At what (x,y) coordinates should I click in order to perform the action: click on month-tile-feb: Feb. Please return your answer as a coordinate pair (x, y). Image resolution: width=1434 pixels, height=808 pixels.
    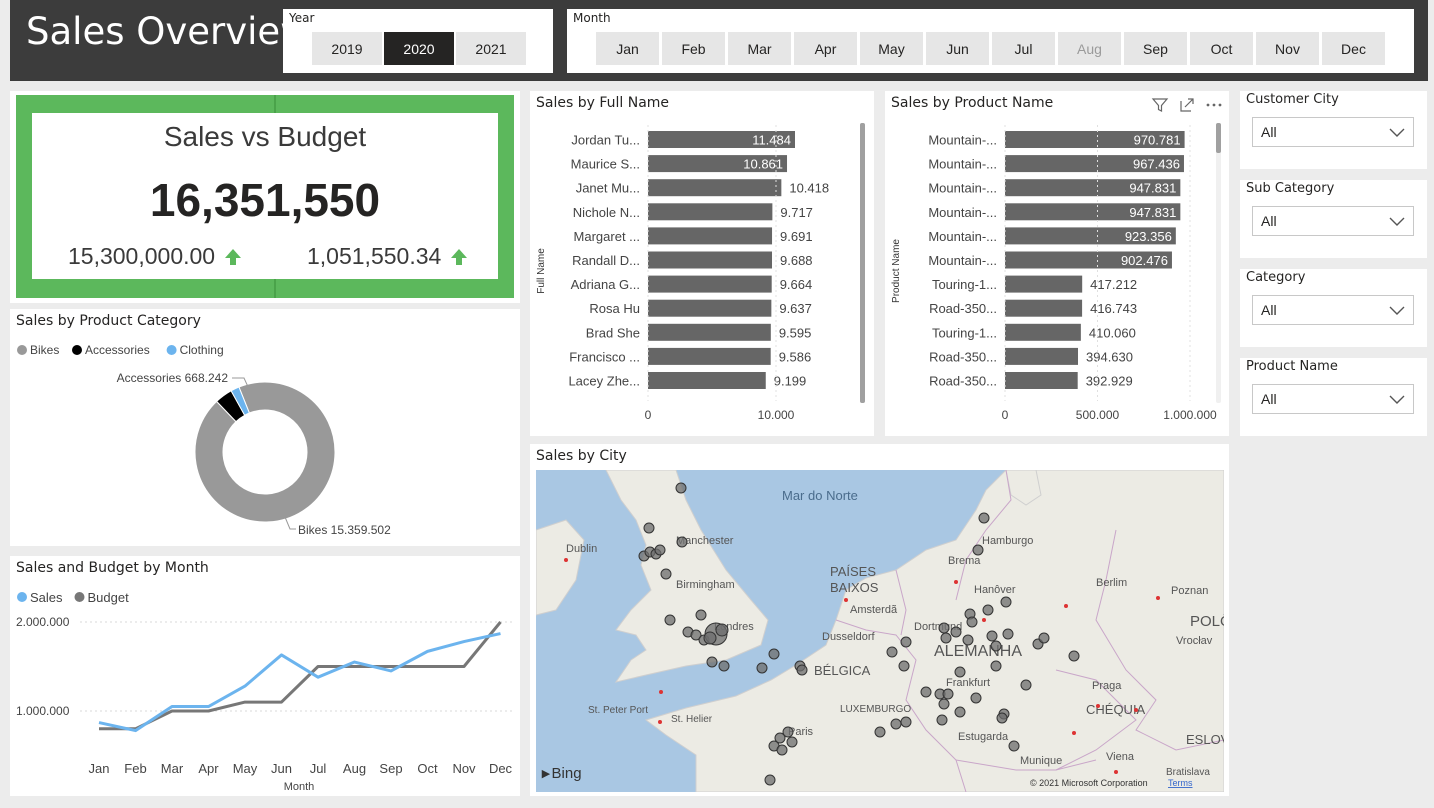
    Looking at the image, I should click on (693, 48).